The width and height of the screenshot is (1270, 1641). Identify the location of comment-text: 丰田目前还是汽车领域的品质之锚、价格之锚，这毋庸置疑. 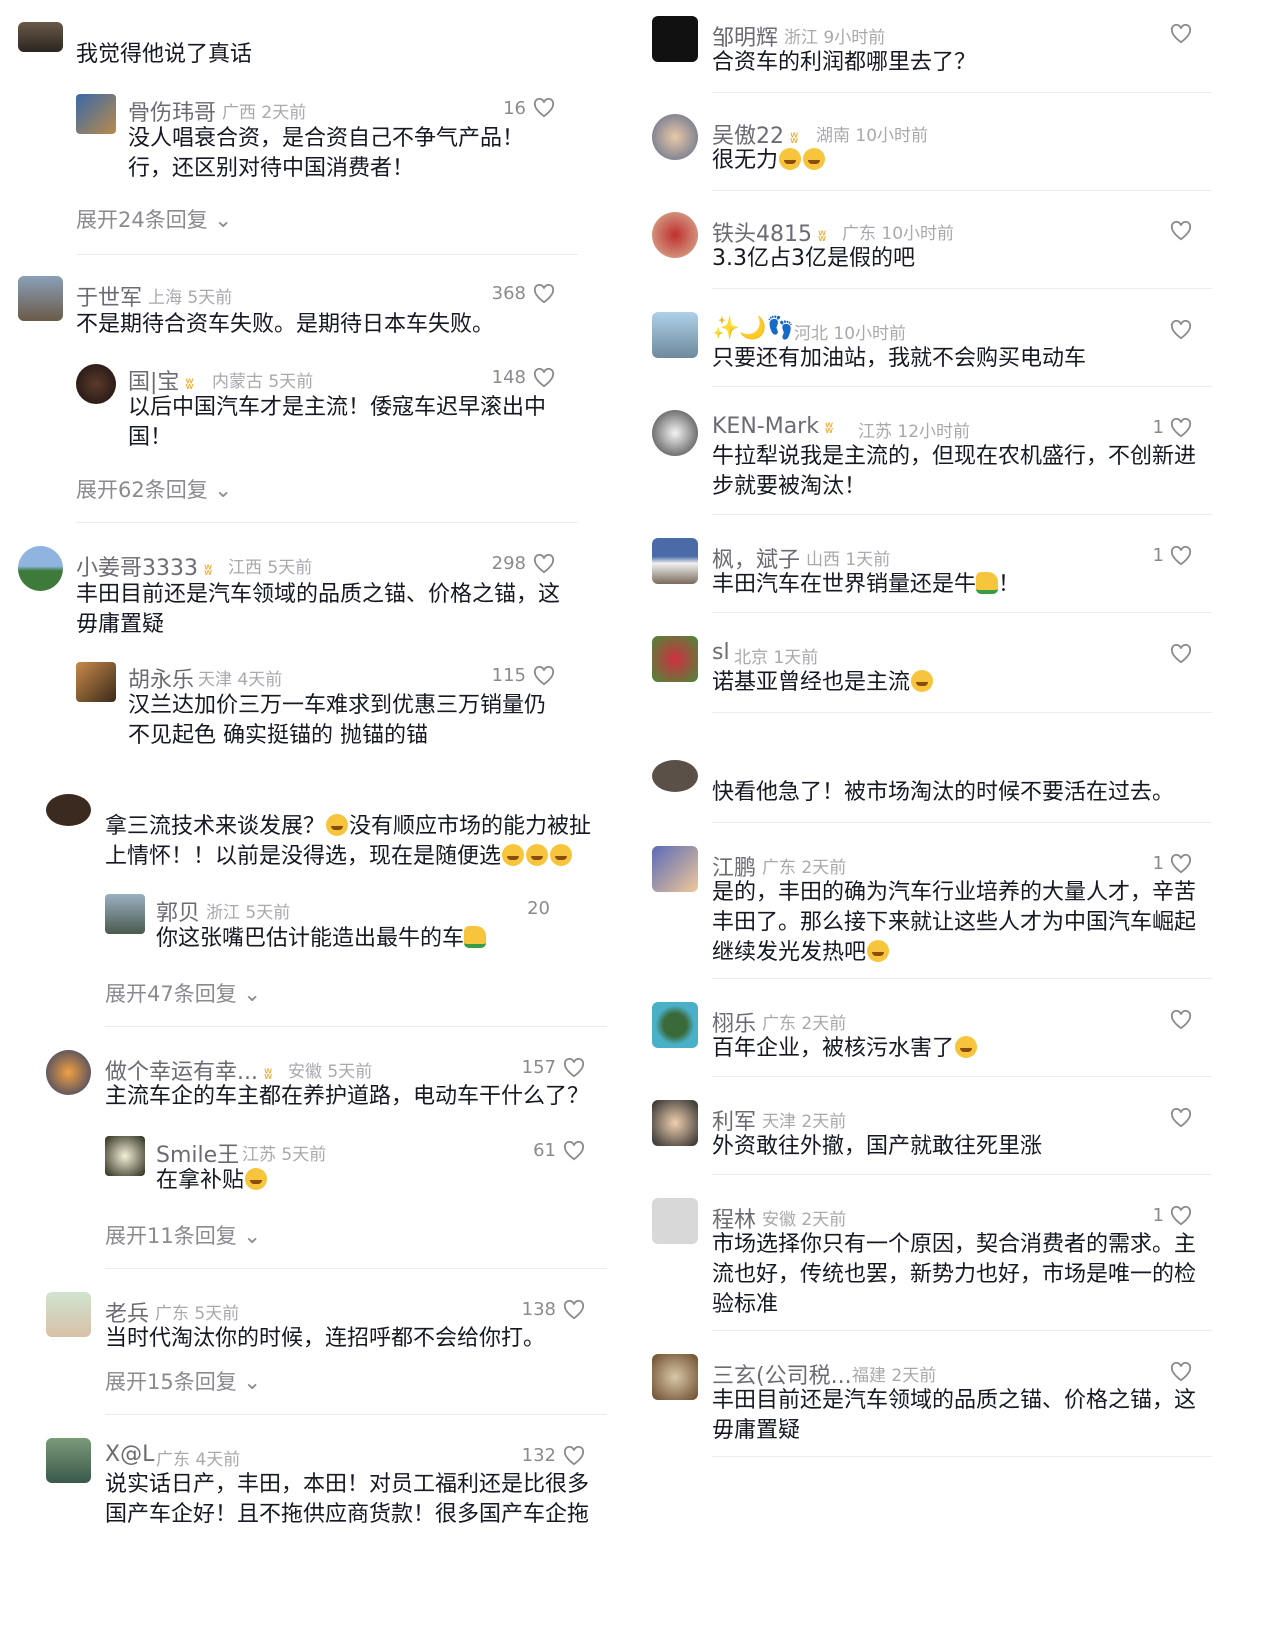
(954, 1415).